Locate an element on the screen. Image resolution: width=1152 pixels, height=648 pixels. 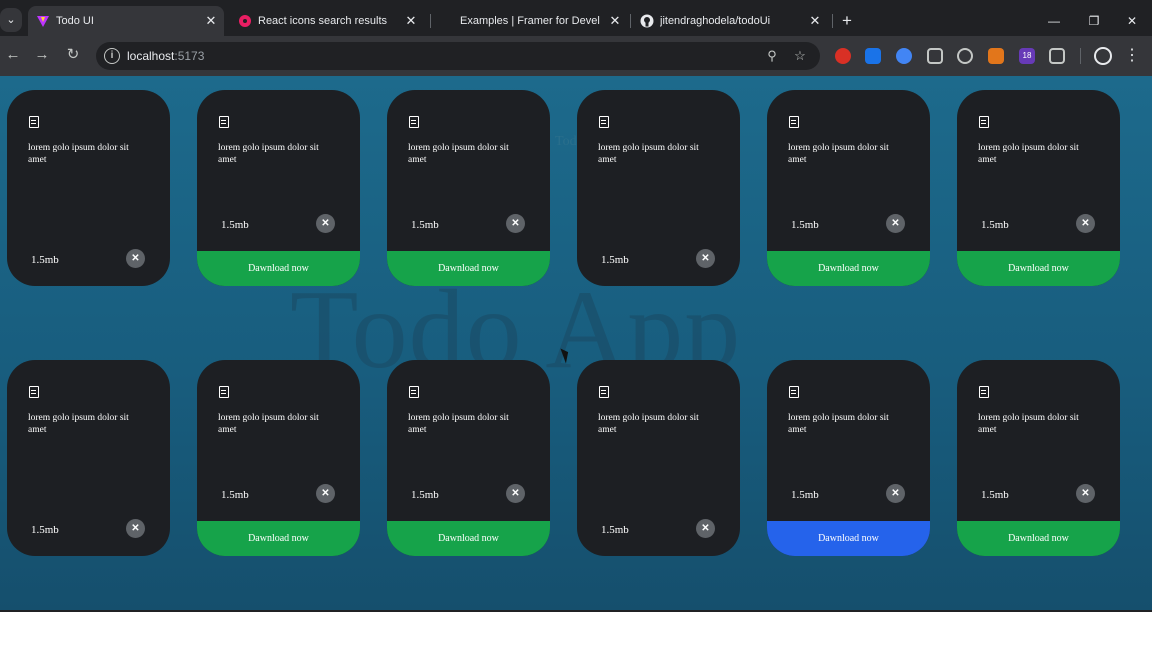
tab-title: Examples | Framer for Develop is located at coordinates (530, 21).